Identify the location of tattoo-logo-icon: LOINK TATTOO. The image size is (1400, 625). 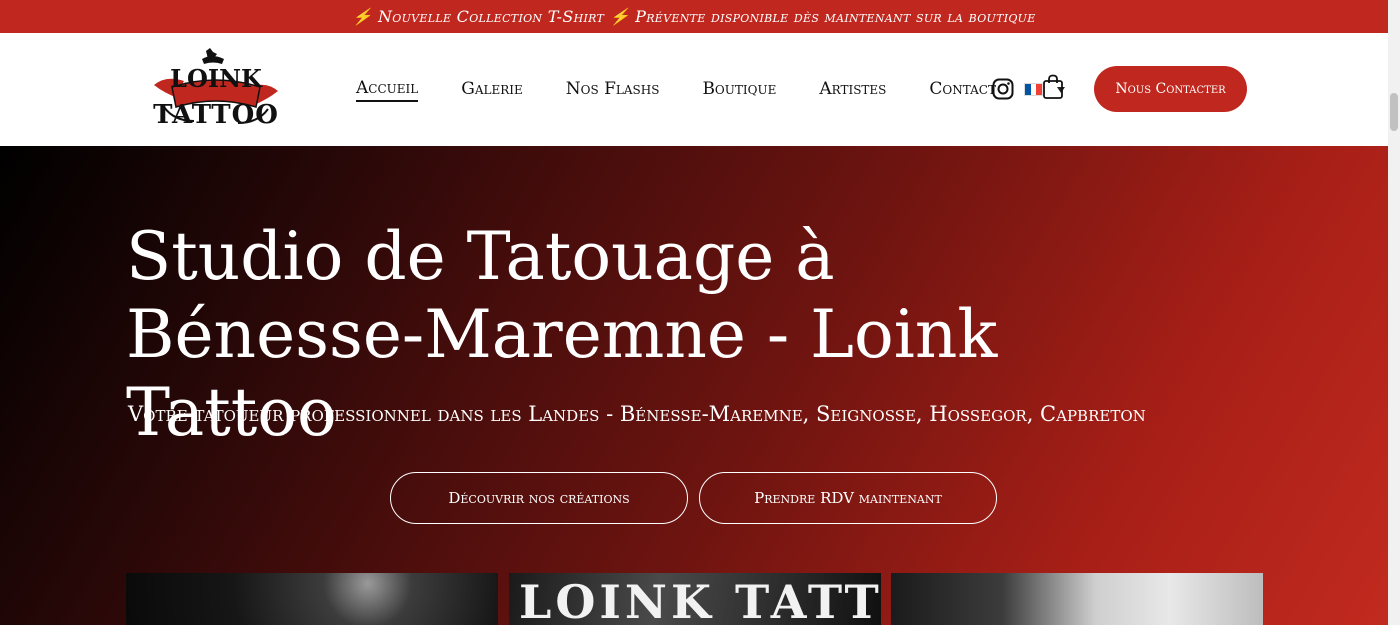
(216, 89).